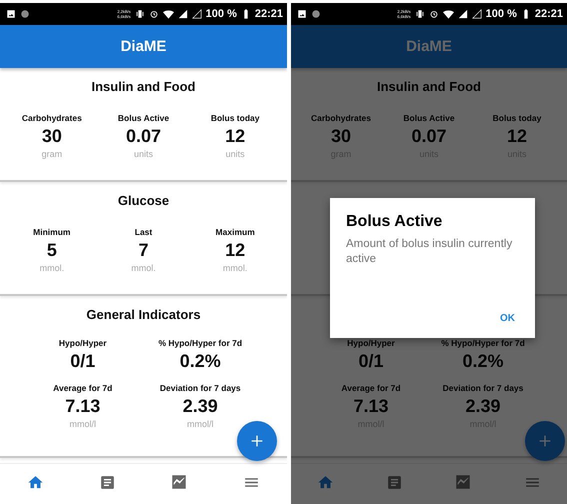 Image resolution: width=567 pixels, height=504 pixels. Describe the element at coordinates (144, 200) in the screenshot. I see `section-title: Glucose` at that location.